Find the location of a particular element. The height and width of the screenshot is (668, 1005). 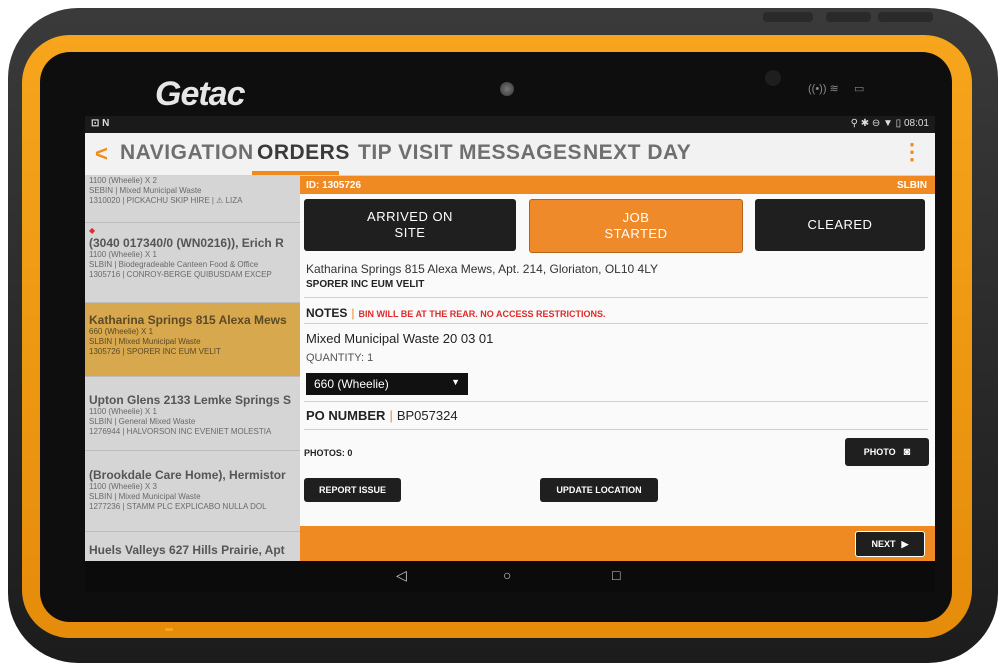

android-nav-bar: ◁ ○ □ is located at coordinates (510, 576).